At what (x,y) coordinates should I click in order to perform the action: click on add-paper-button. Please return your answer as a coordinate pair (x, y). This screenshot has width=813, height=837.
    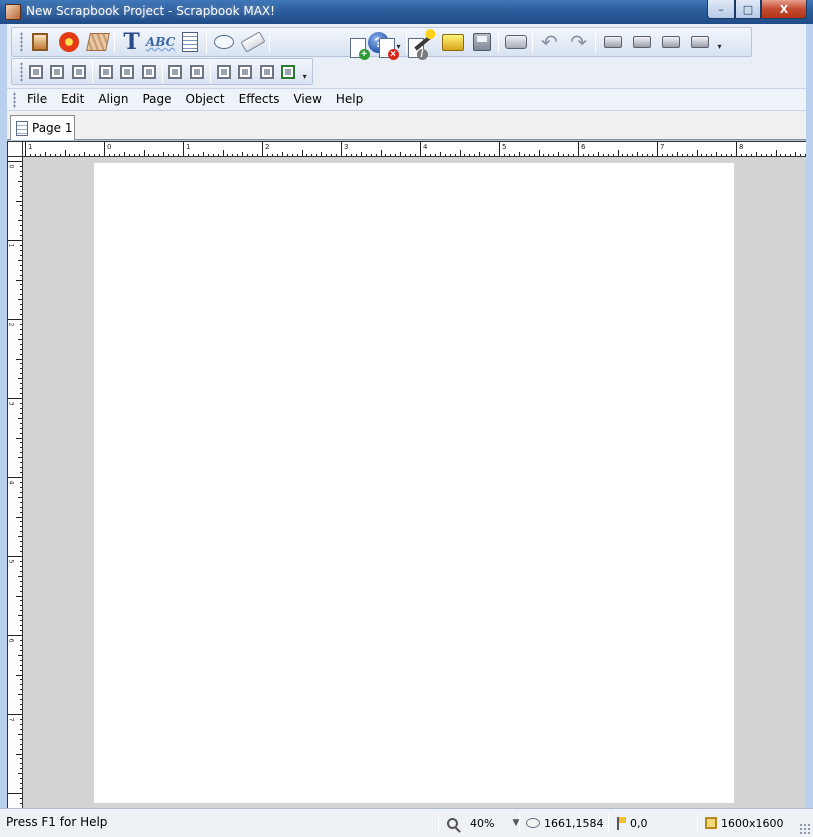
    Looking at the image, I should click on (97, 42).